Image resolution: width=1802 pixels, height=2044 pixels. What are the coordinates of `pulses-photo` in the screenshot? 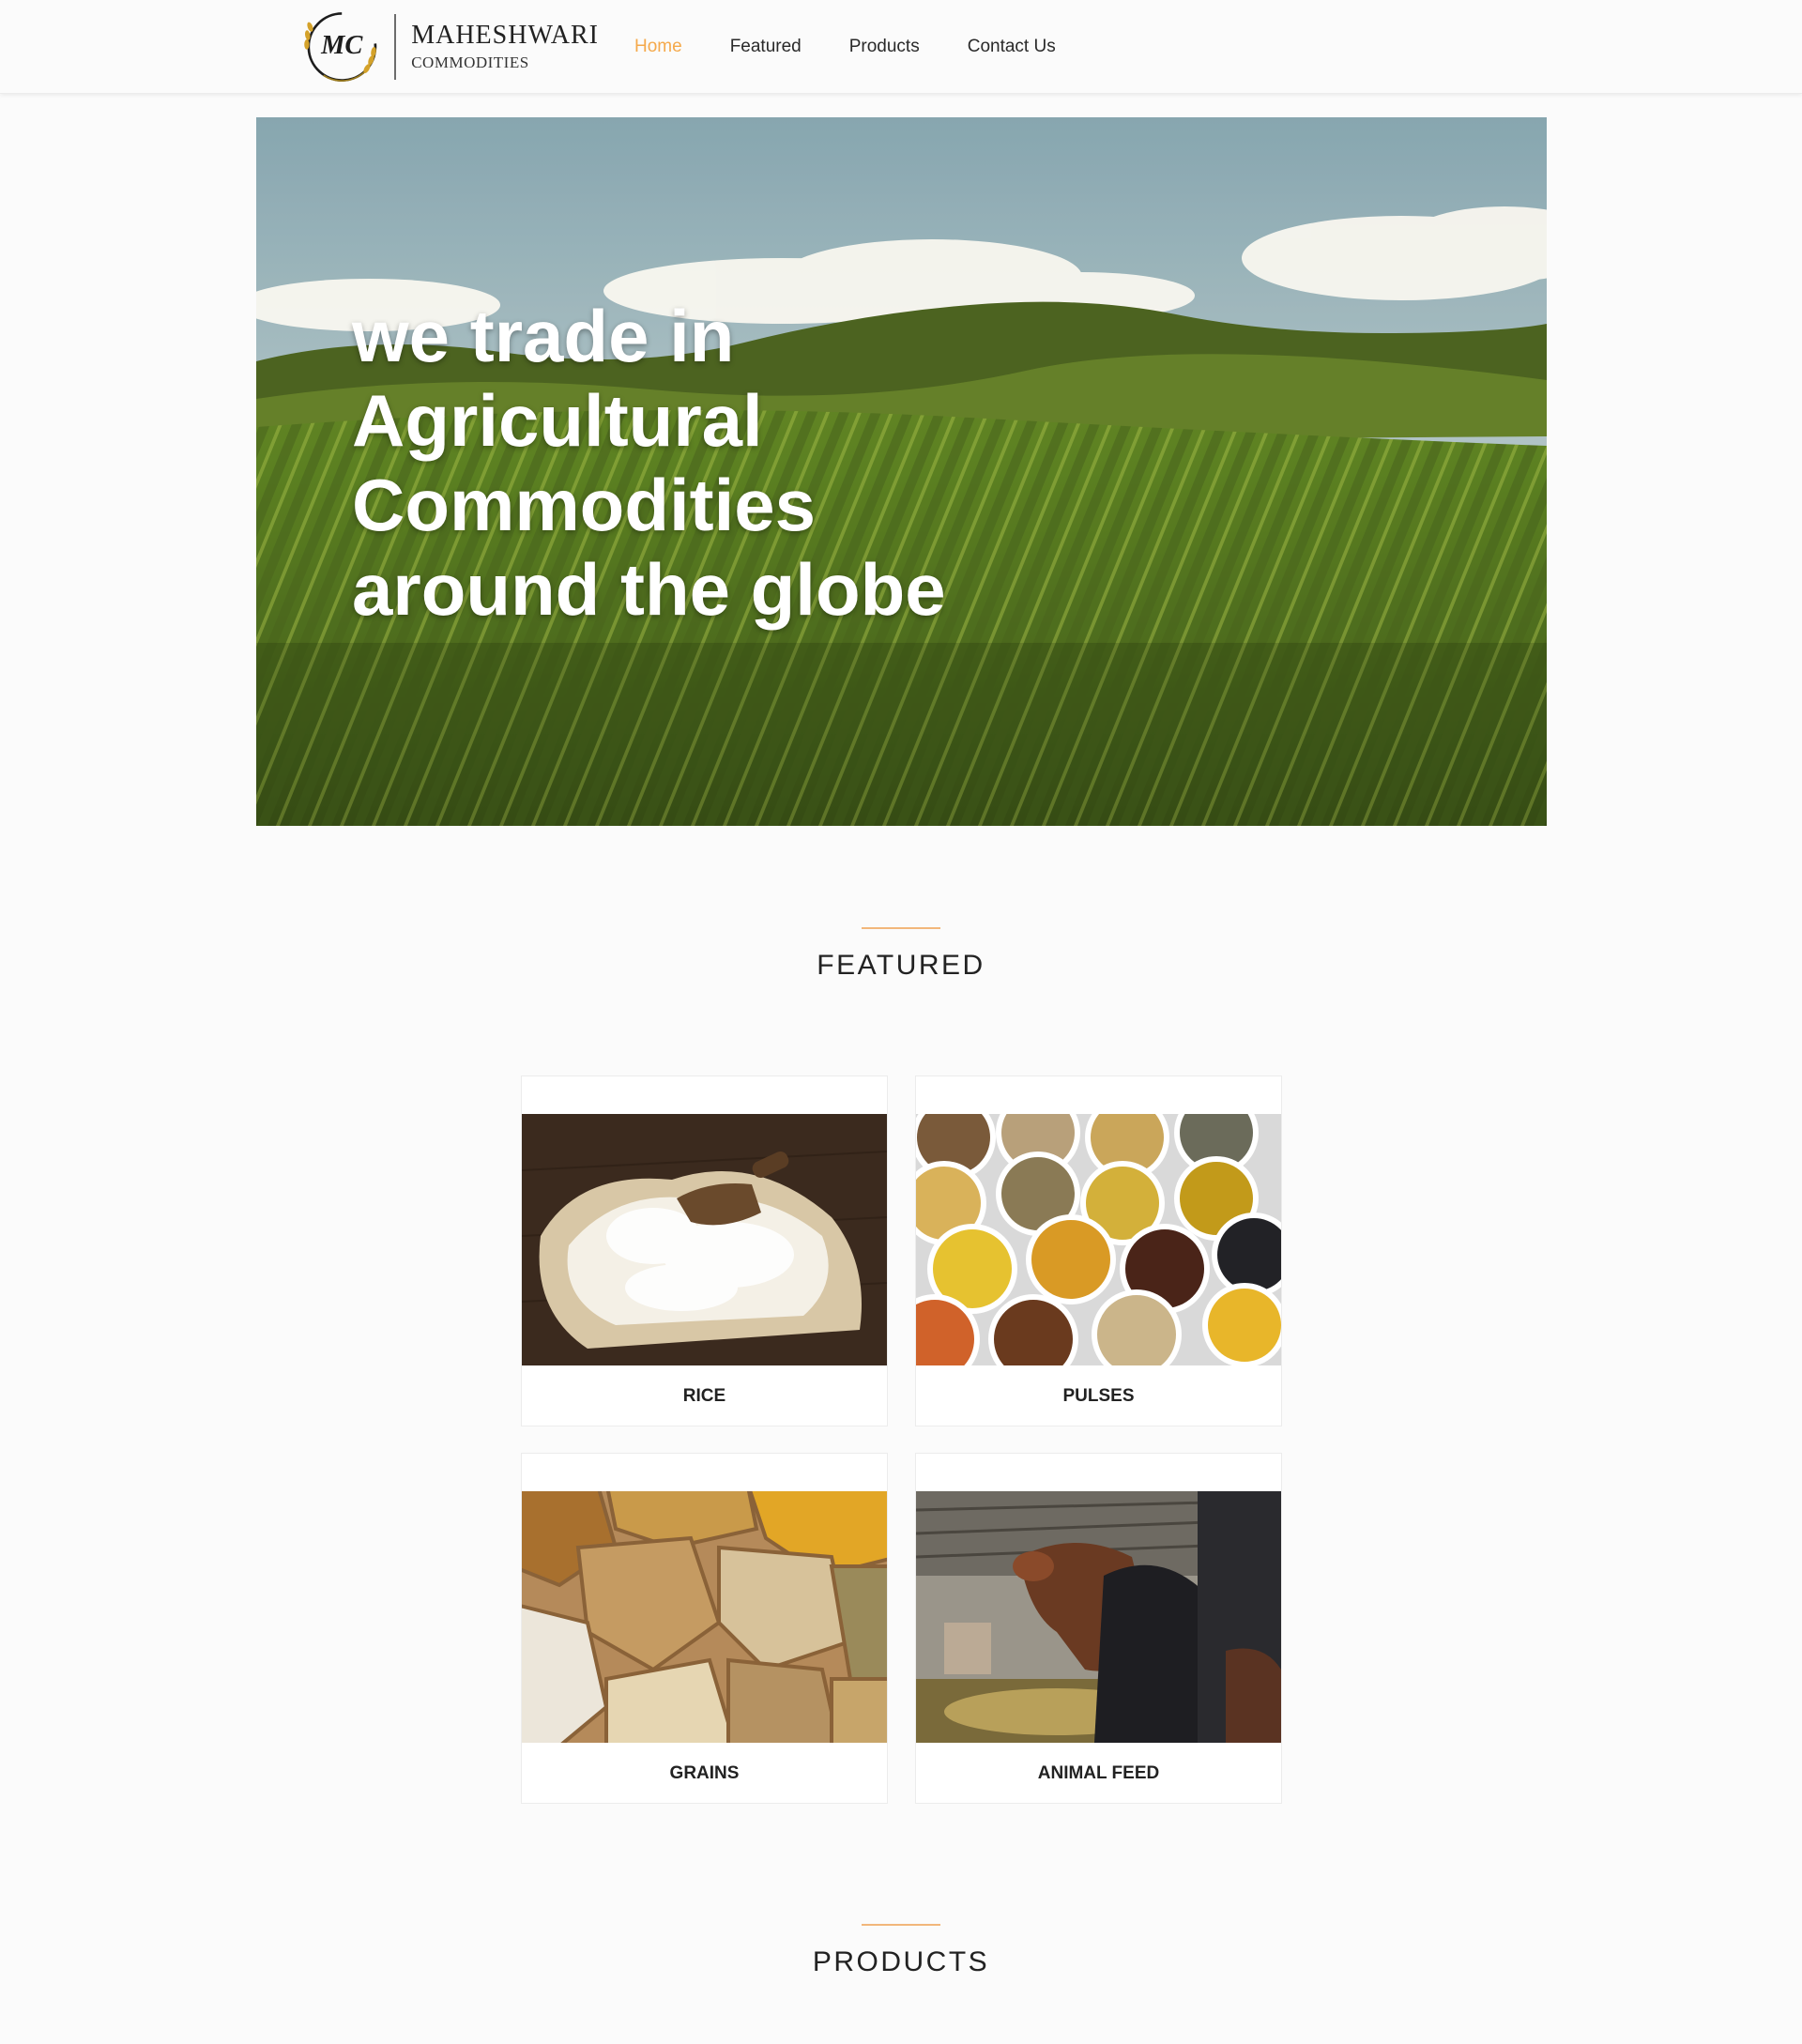 It's located at (1098, 1239).